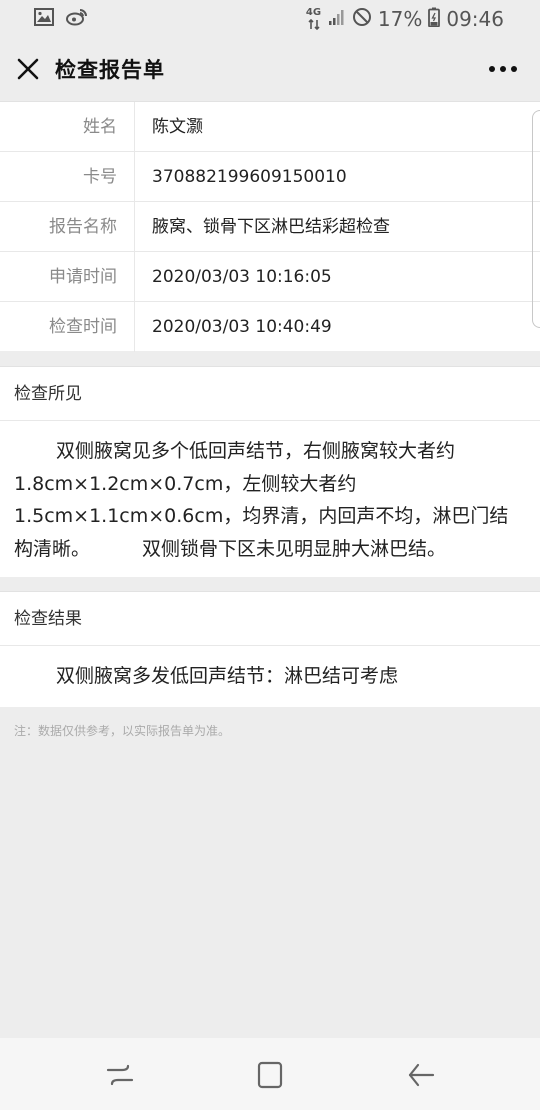 The width and height of the screenshot is (540, 1110). What do you see at coordinates (44, 19) in the screenshot?
I see `gallery-icon` at bounding box center [44, 19].